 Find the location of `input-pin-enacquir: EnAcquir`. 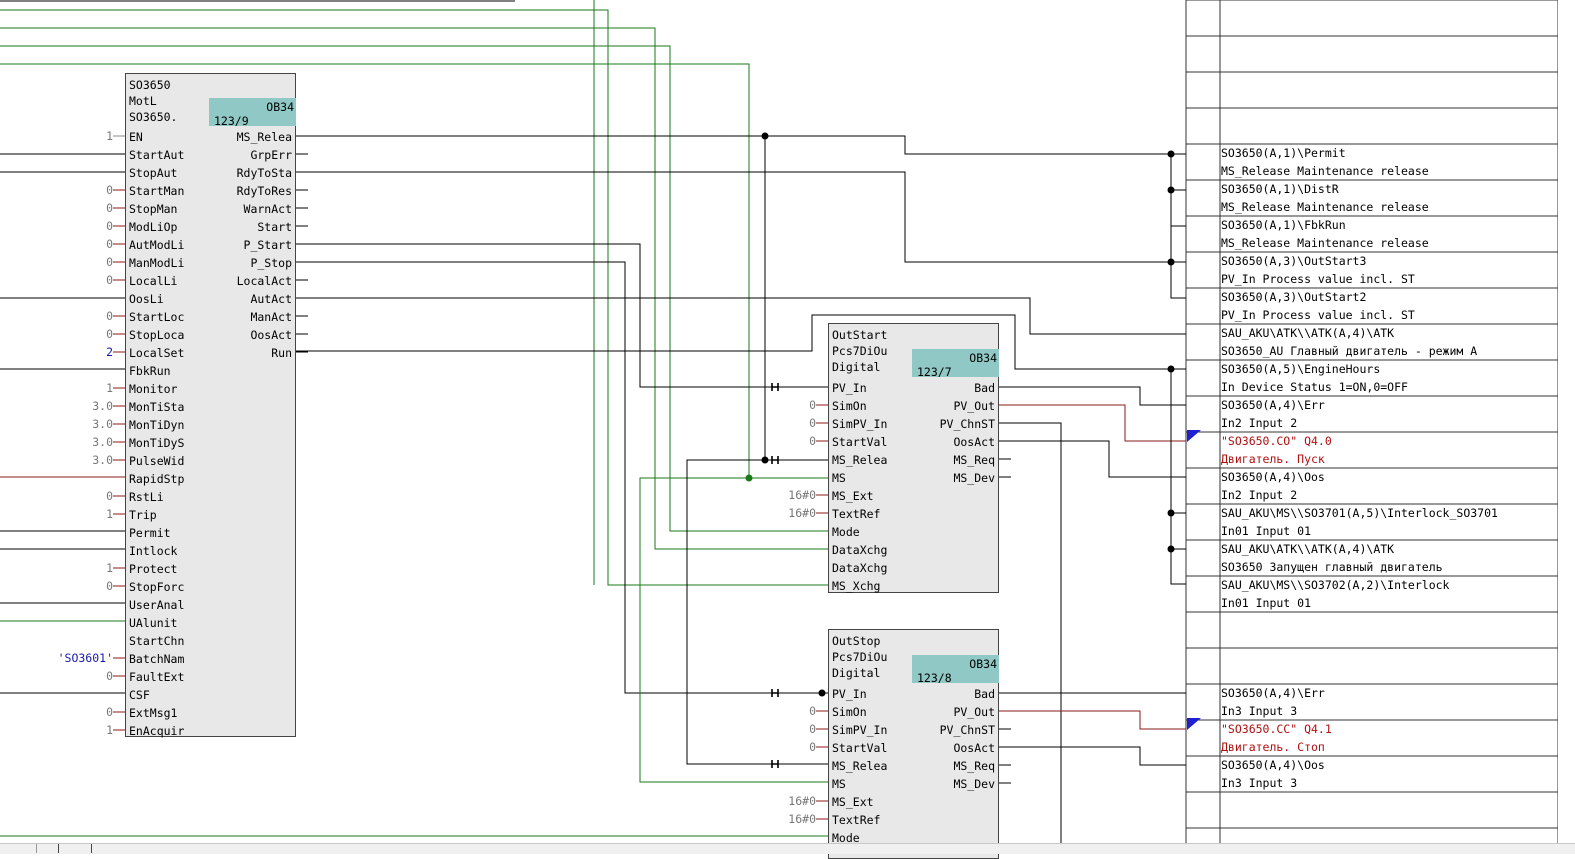

input-pin-enacquir: EnAcquir is located at coordinates (156, 731).